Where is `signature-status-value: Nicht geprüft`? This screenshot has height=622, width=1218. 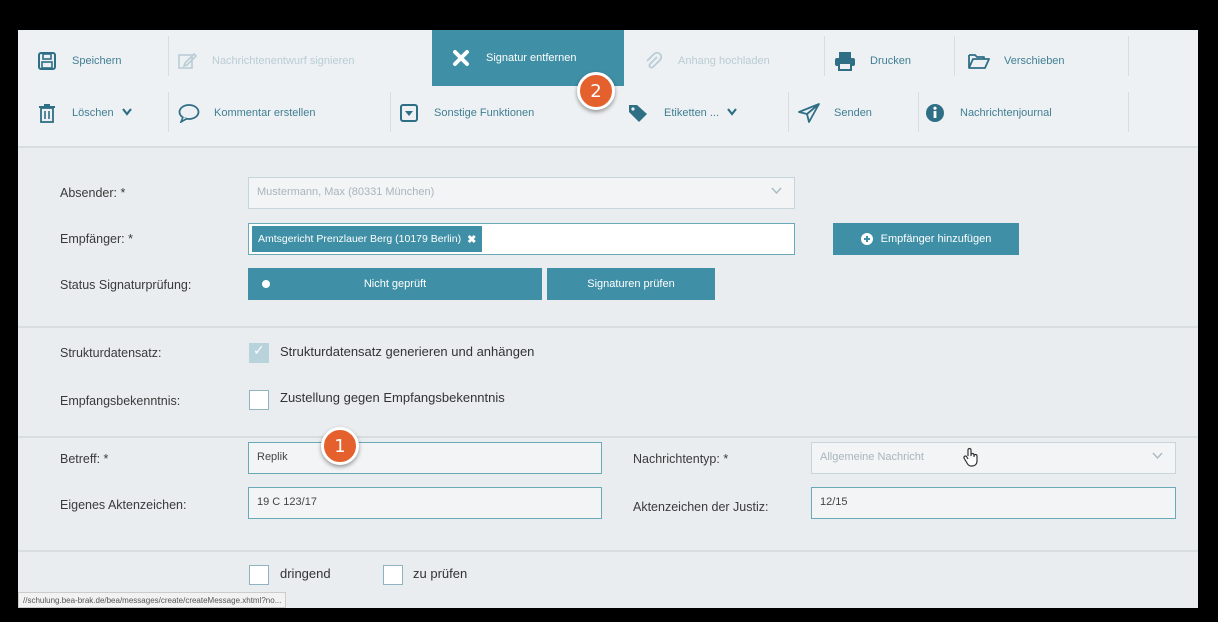 signature-status-value: Nicht geprüft is located at coordinates (395, 284).